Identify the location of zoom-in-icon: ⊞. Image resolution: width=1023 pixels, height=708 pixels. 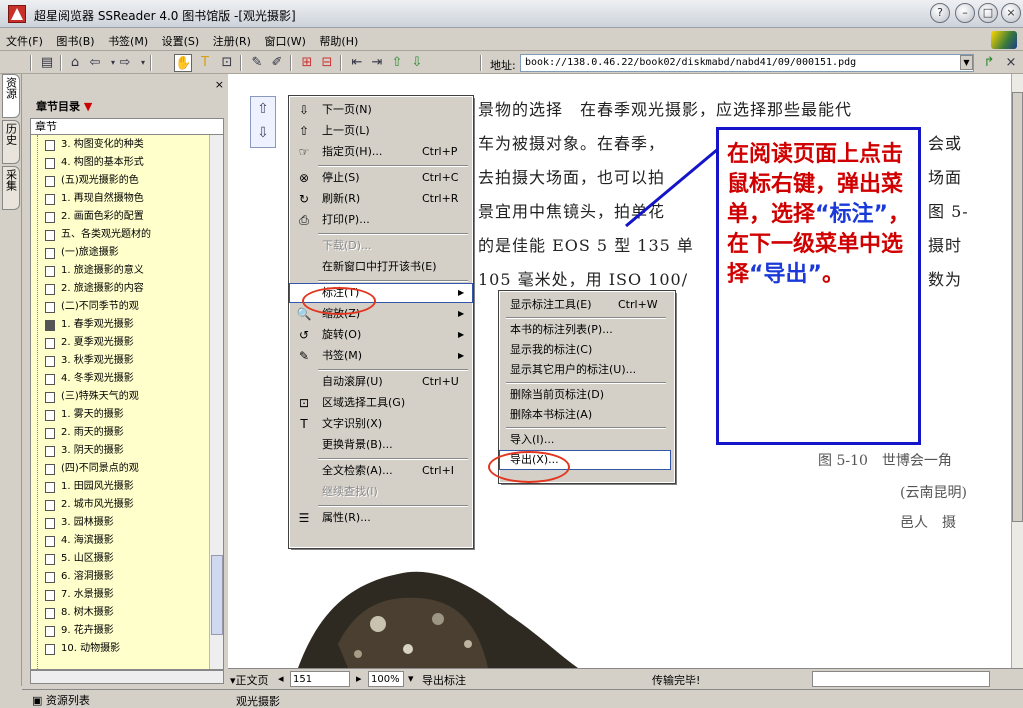
(307, 63).